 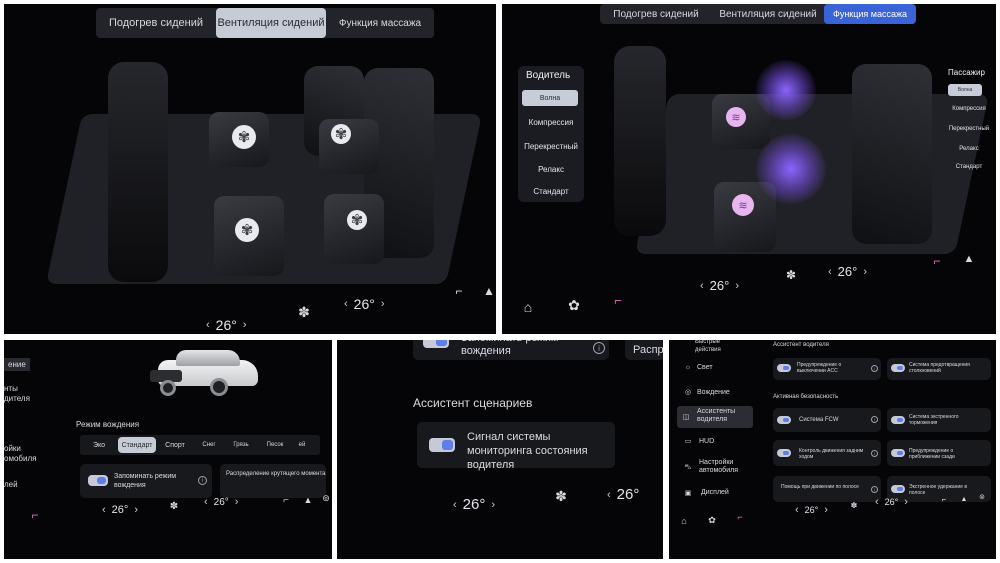 What do you see at coordinates (969, 129) in the screenshot?
I see `passenger-mode-cross: Перекрестный` at bounding box center [969, 129].